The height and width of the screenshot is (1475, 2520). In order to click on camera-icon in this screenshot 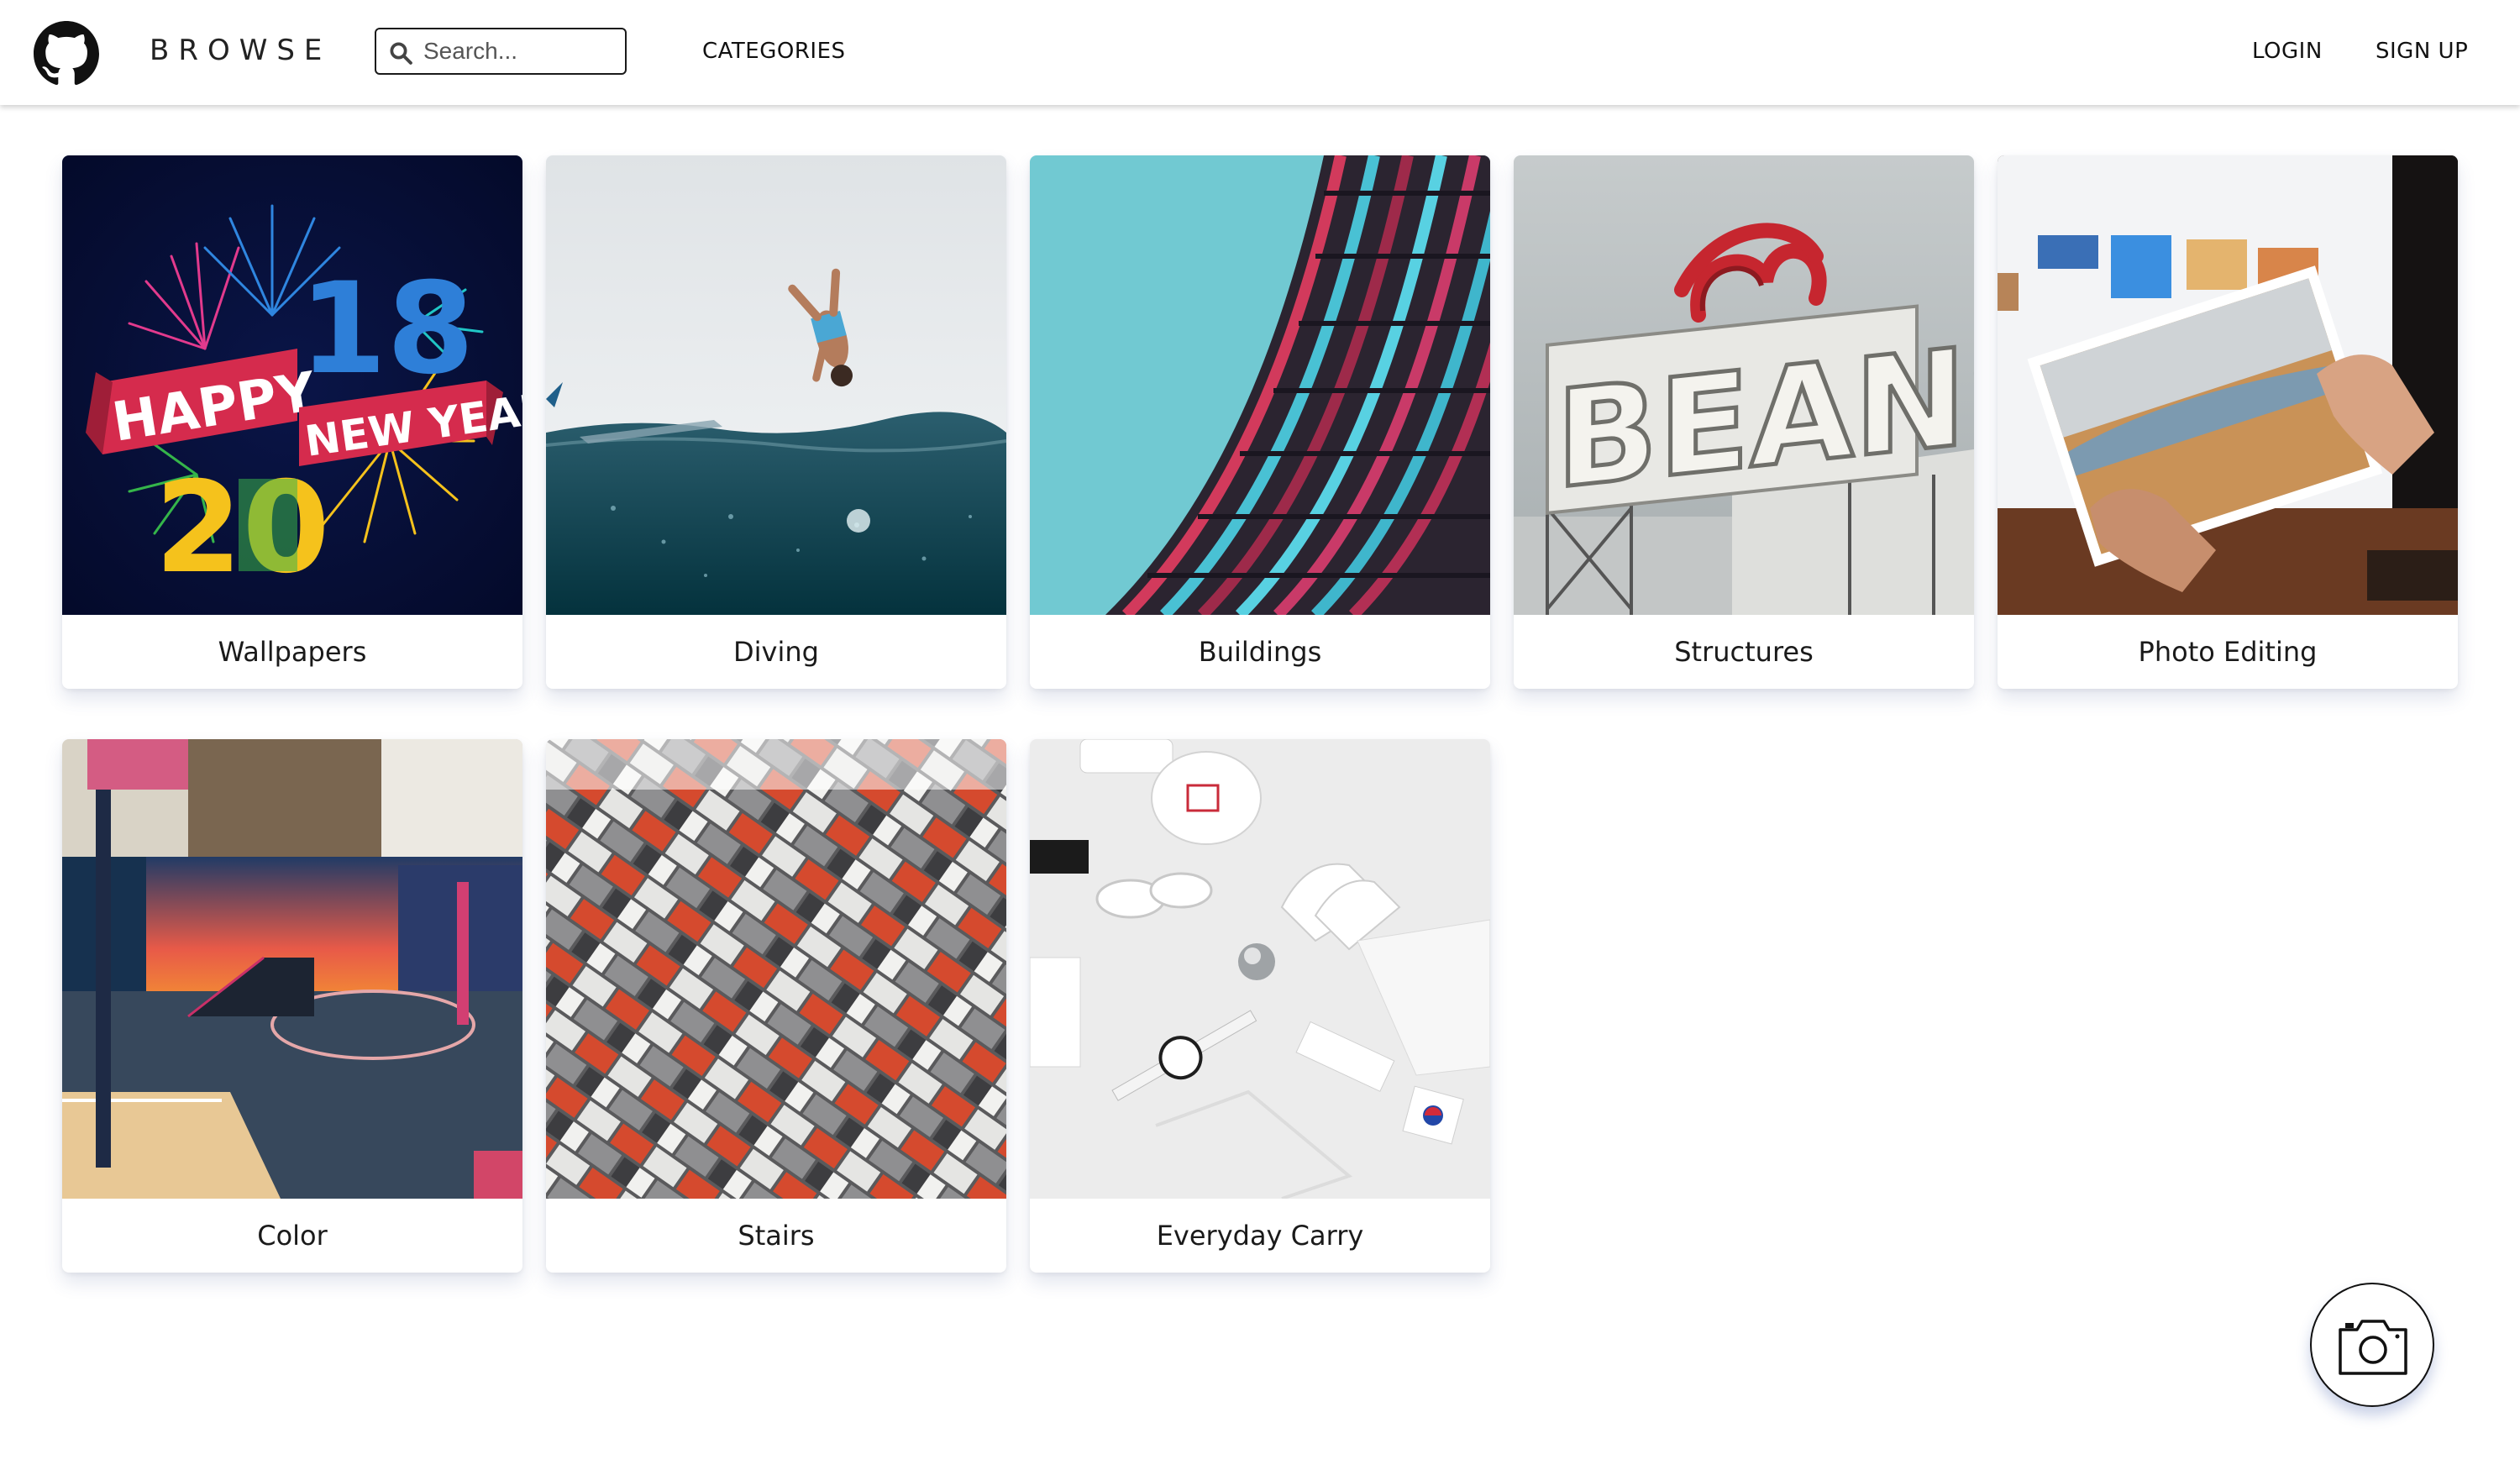, I will do `click(2373, 1348)`.